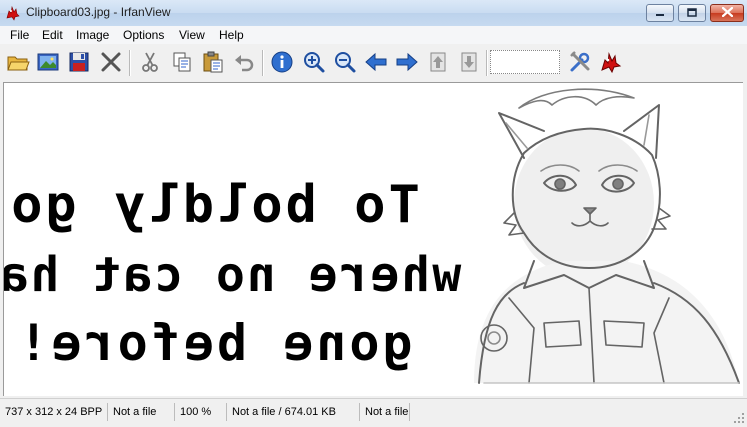 This screenshot has width=747, height=427. I want to click on status-file-index: Not a file, so click(141, 412).